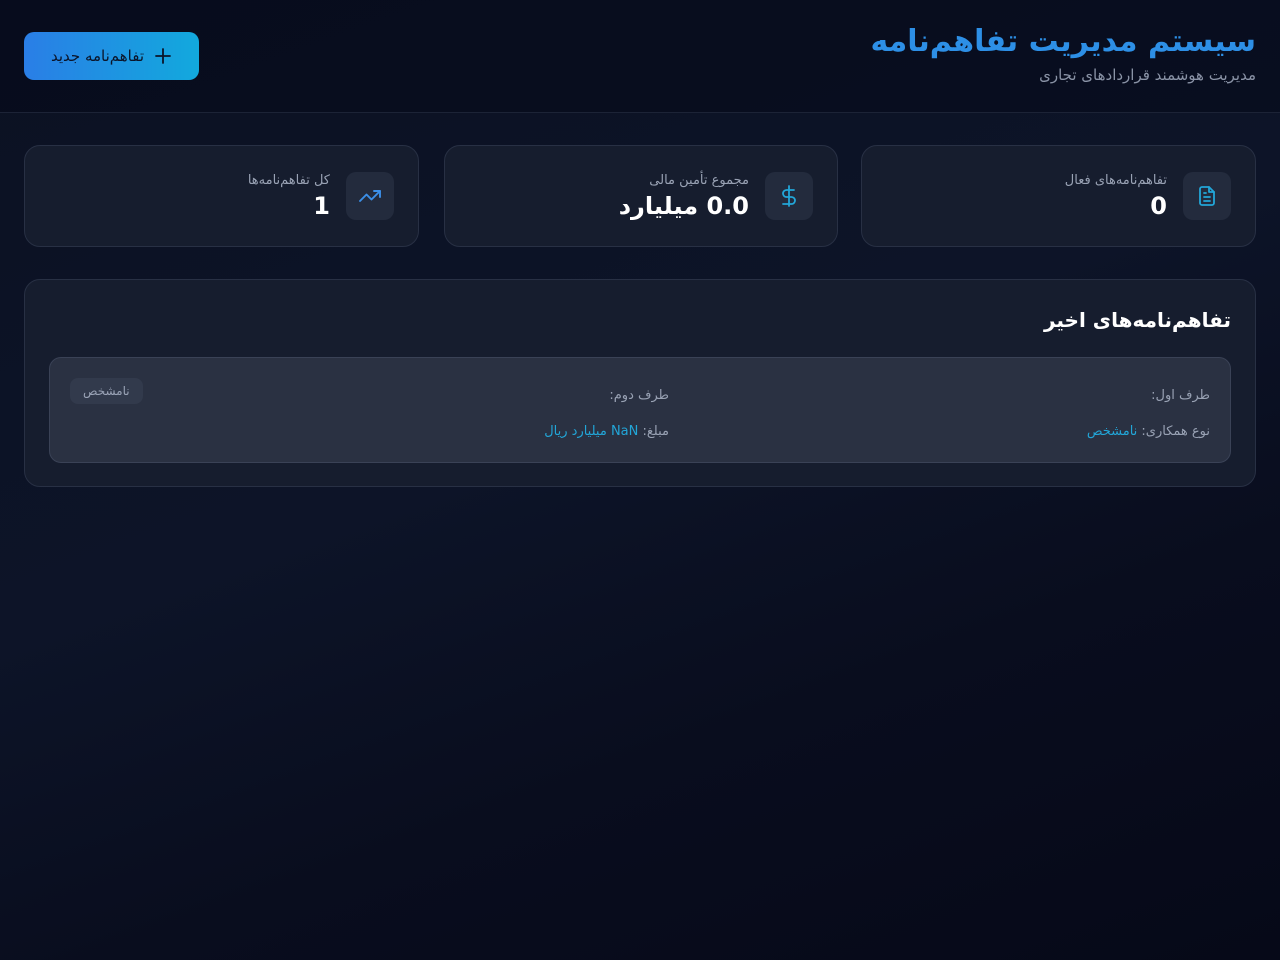 The height and width of the screenshot is (960, 1280). I want to click on page-title: سیستم مدیریت تفاهم‌نامه, so click(1063, 41).